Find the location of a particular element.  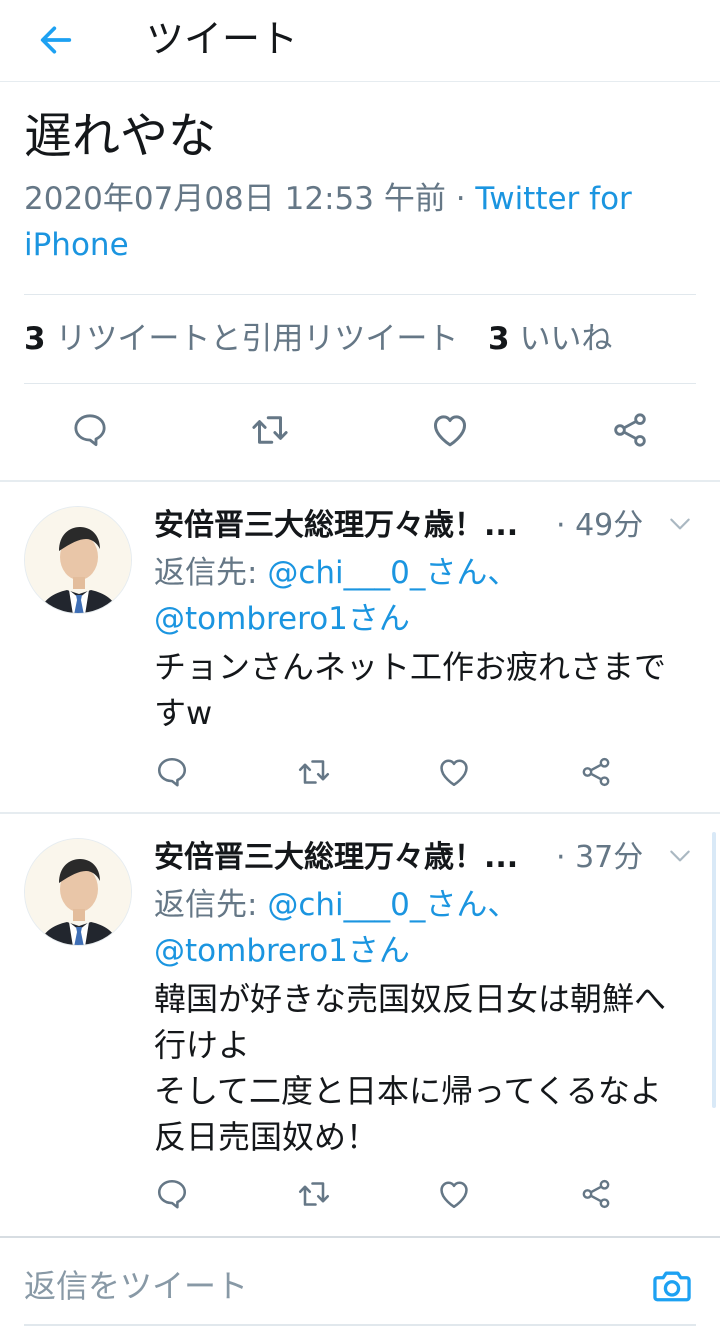

camera-icon is located at coordinates (672, 1286).